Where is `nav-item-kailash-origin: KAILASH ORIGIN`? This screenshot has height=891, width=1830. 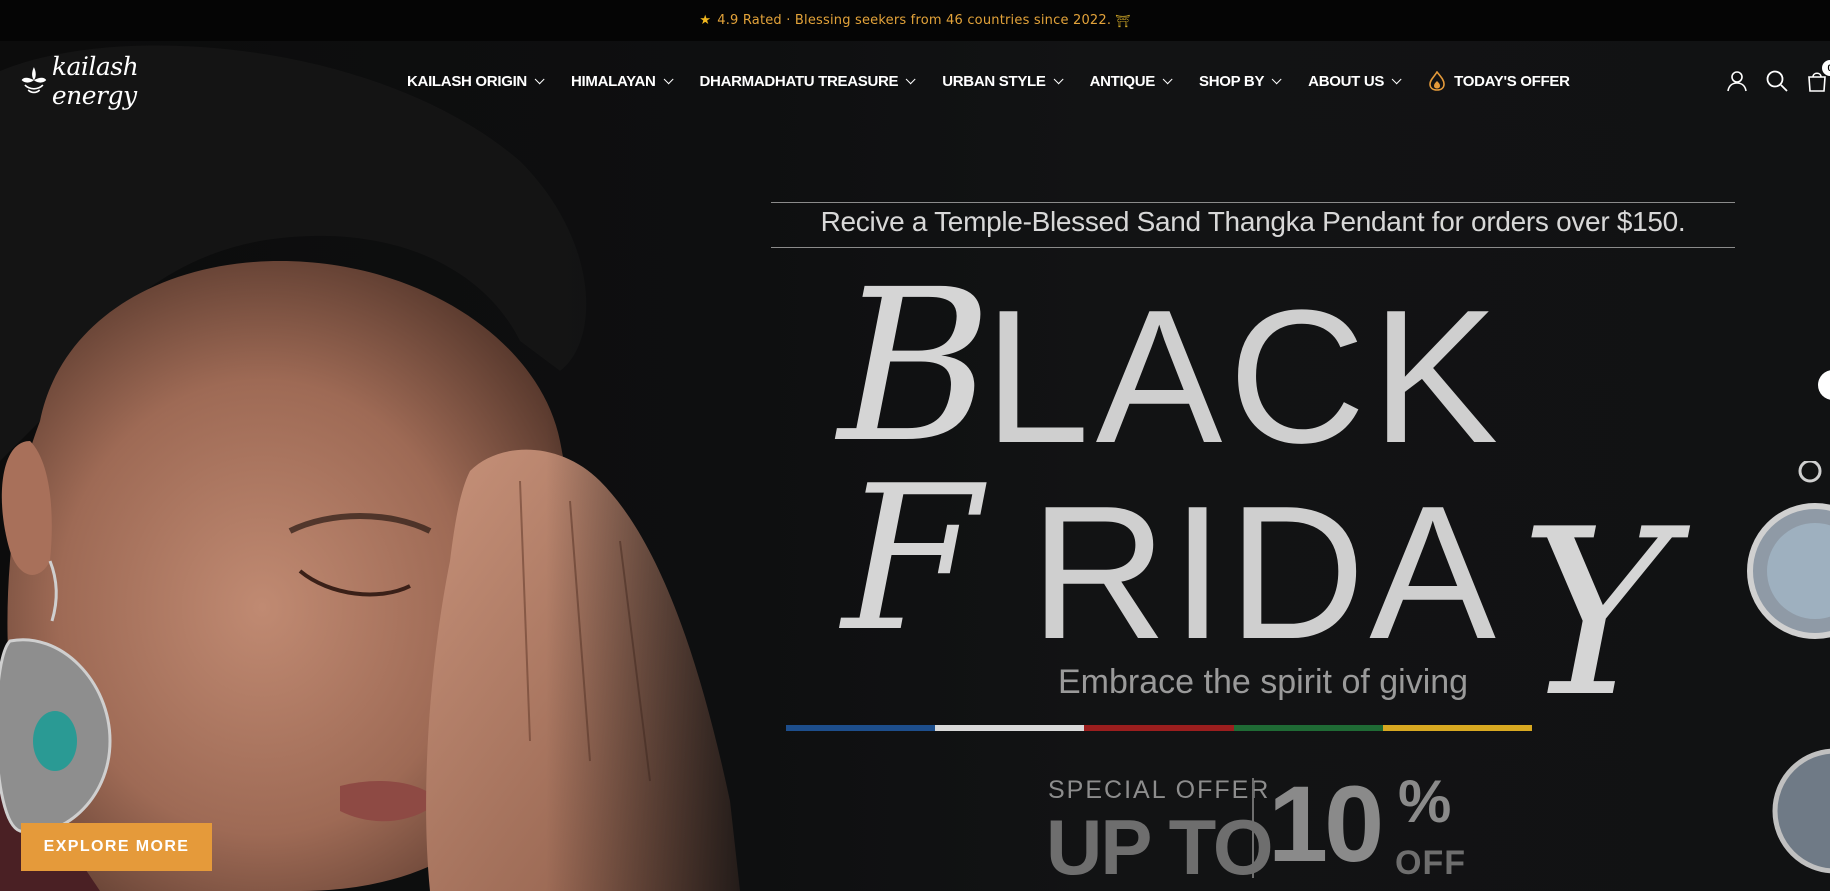 nav-item-kailash-origin: KAILASH ORIGIN is located at coordinates (476, 81).